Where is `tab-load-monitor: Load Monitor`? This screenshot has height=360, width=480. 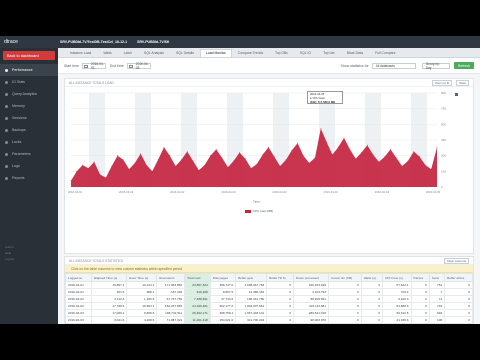
tab-load-monitor: Load Monitor is located at coordinates (215, 53).